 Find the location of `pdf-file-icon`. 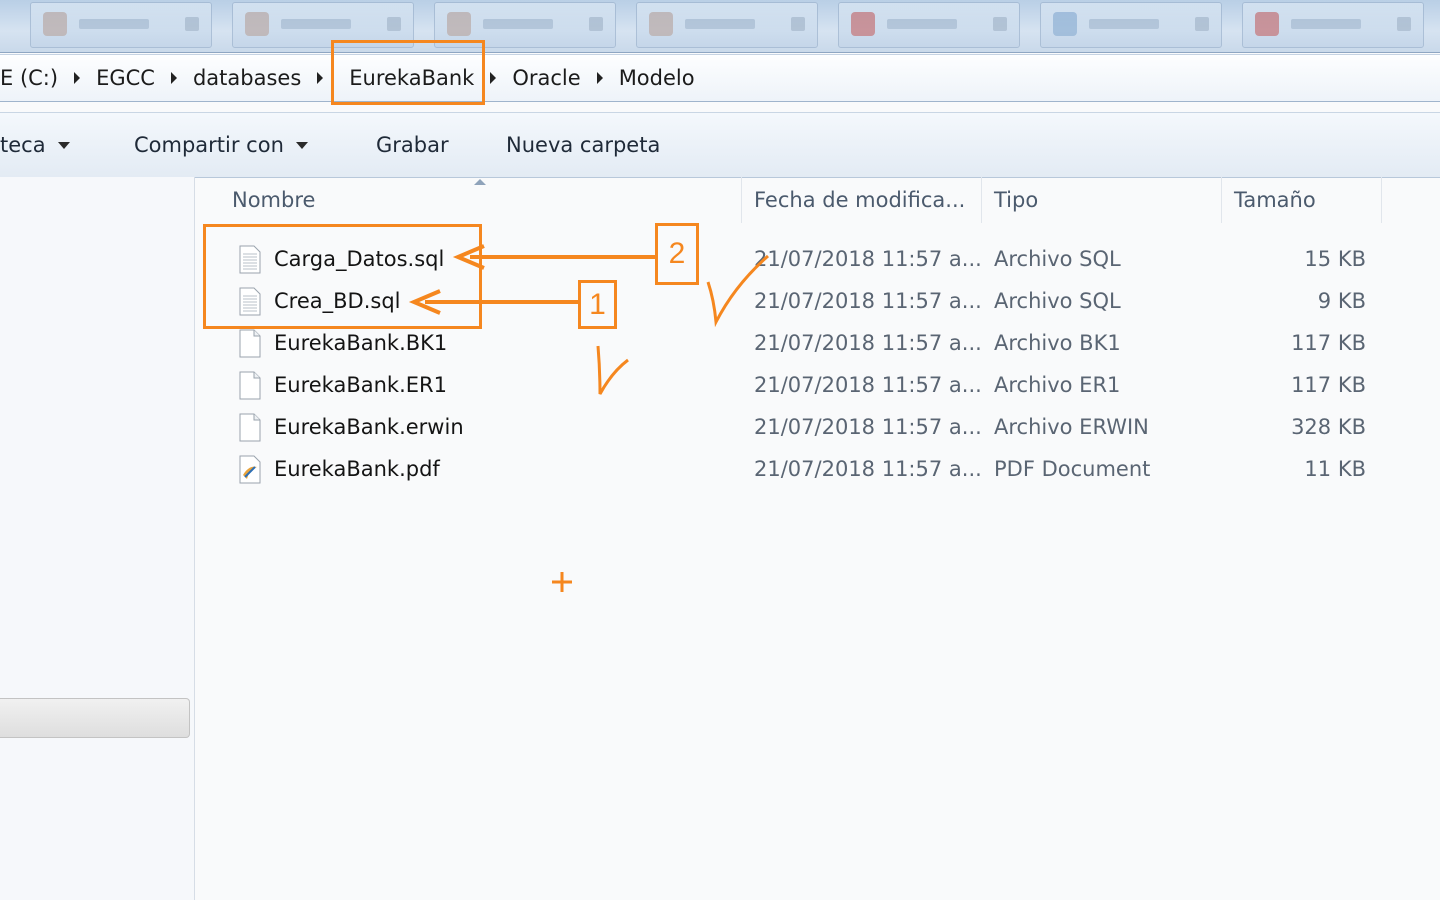

pdf-file-icon is located at coordinates (250, 469).